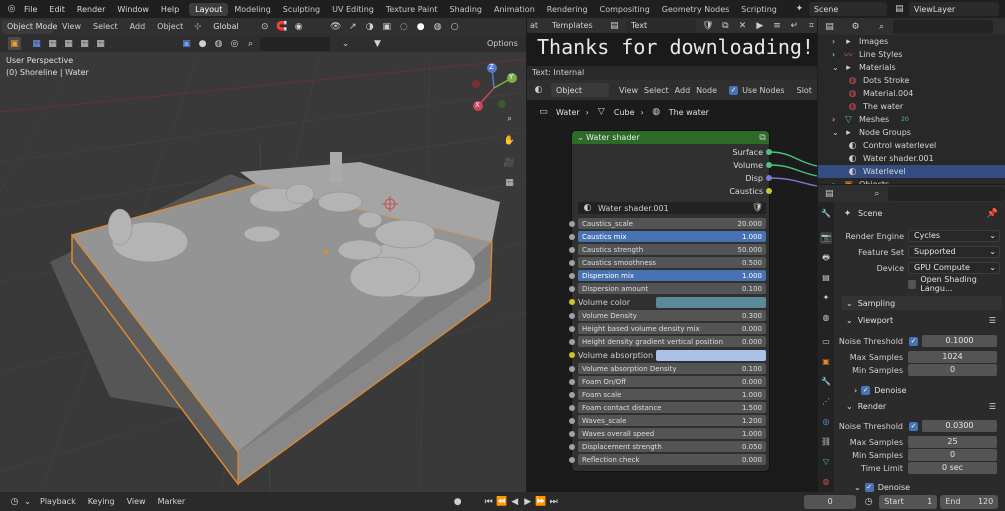  I want to click on tab-layout: Layout, so click(209, 9).